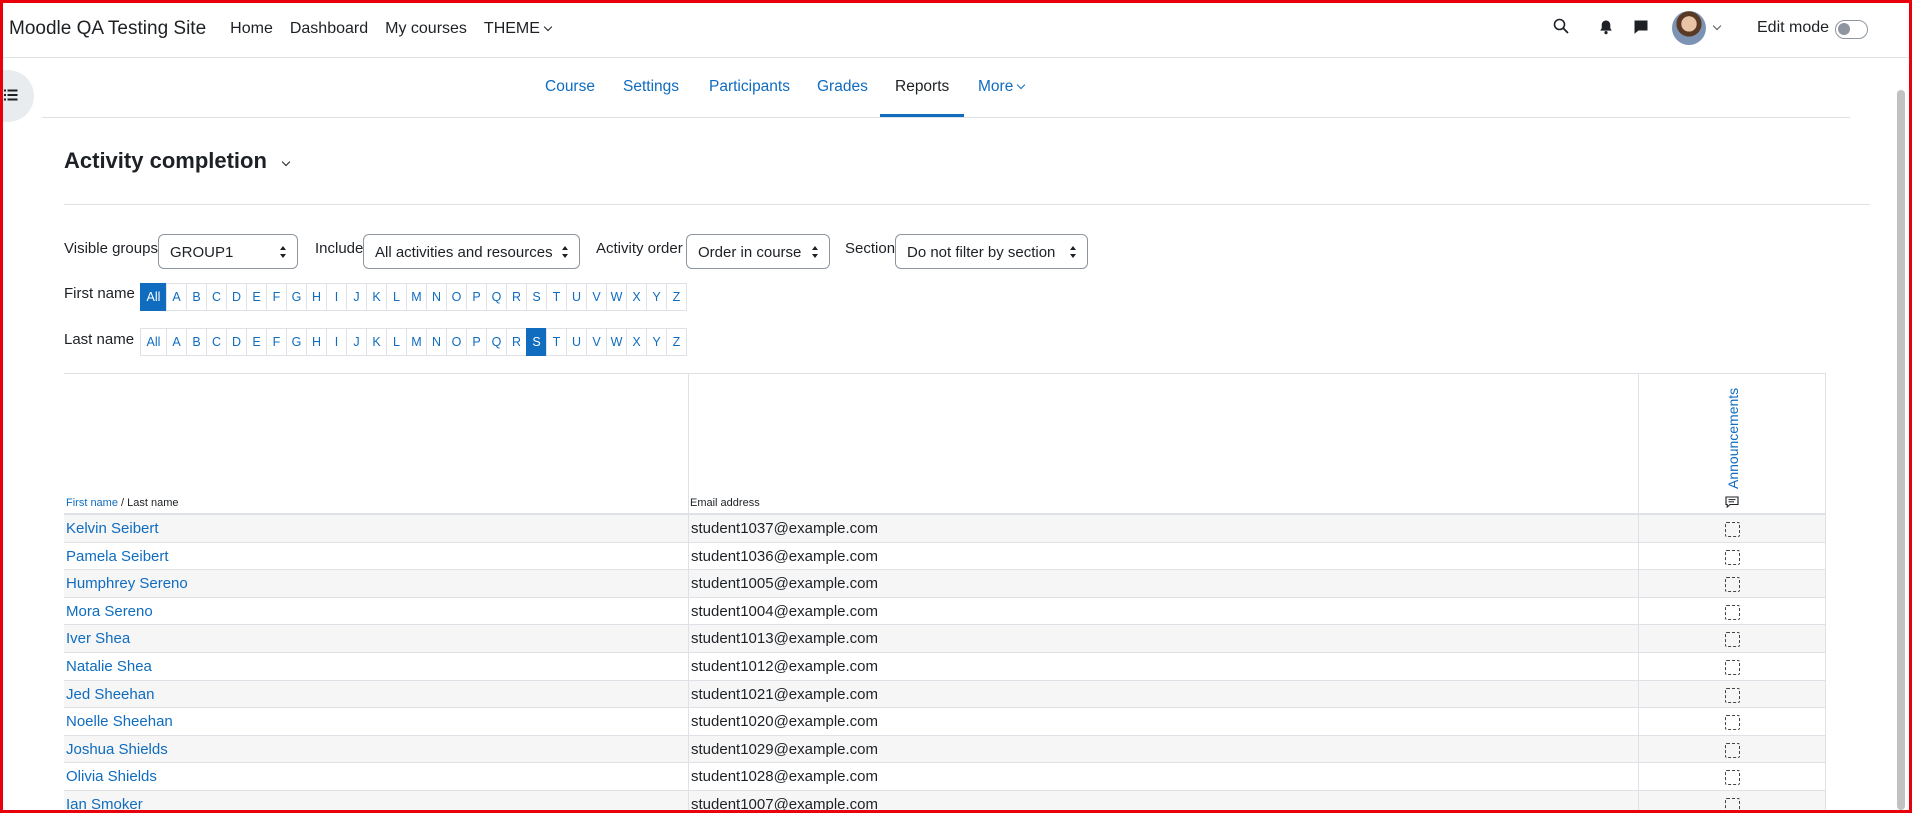  I want to click on first-name-initial-m: M, so click(416, 297).